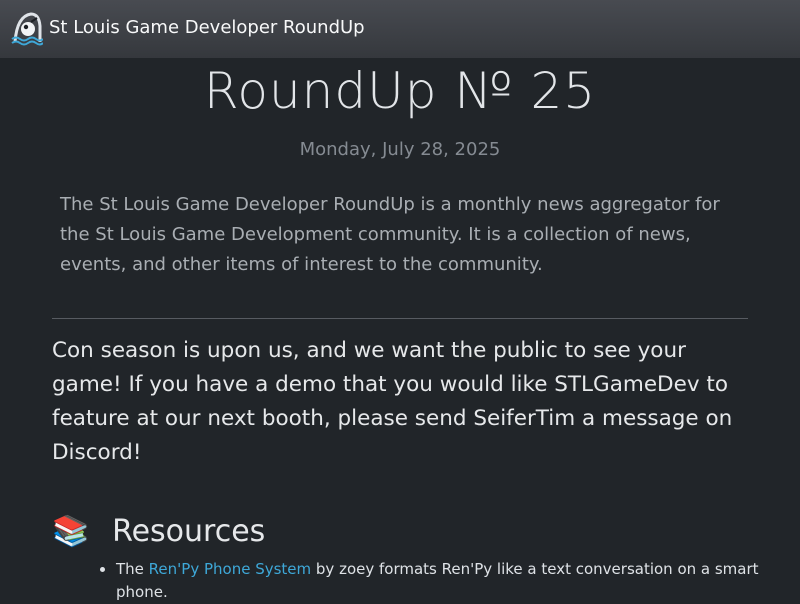  Describe the element at coordinates (71, 531) in the screenshot. I see `books-icon: 📚` at that location.